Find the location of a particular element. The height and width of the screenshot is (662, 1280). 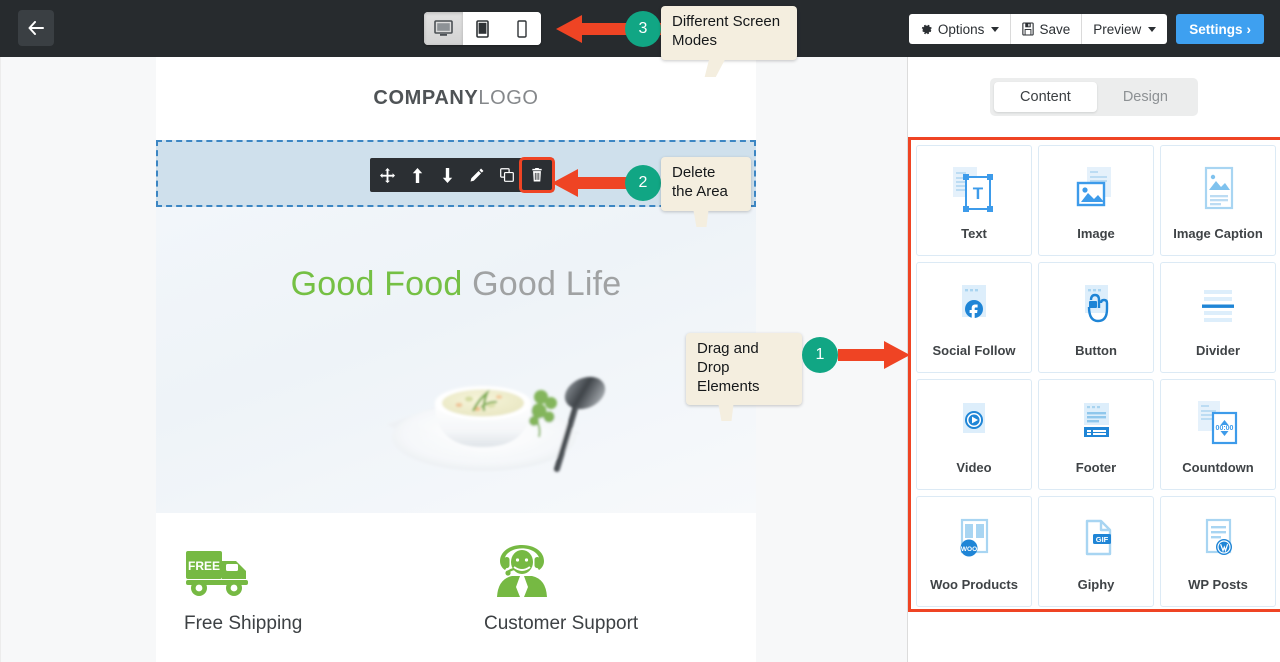

element-countdown: 00:00 Countdown is located at coordinates (1218, 434).